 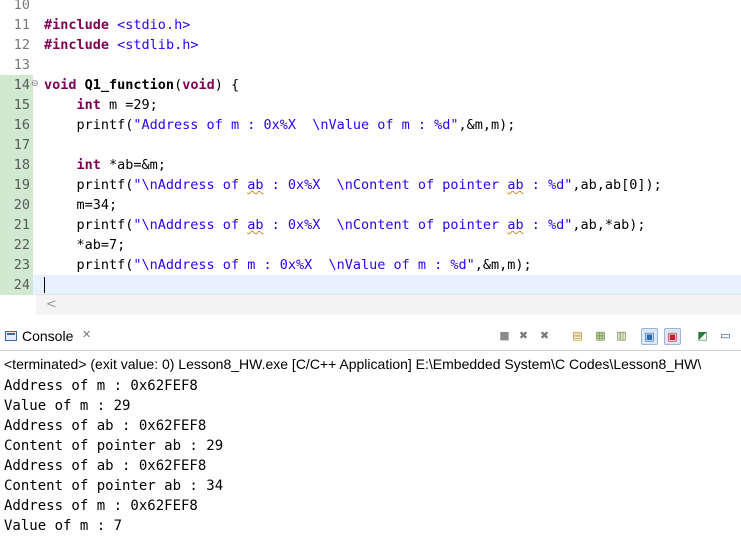 What do you see at coordinates (16, 145) in the screenshot?
I see `line-number: 17` at bounding box center [16, 145].